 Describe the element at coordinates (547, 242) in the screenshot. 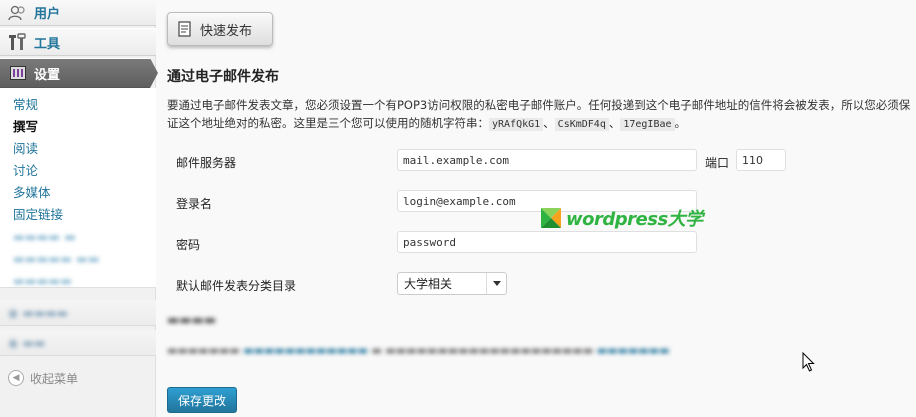

I see `password-input: password` at that location.